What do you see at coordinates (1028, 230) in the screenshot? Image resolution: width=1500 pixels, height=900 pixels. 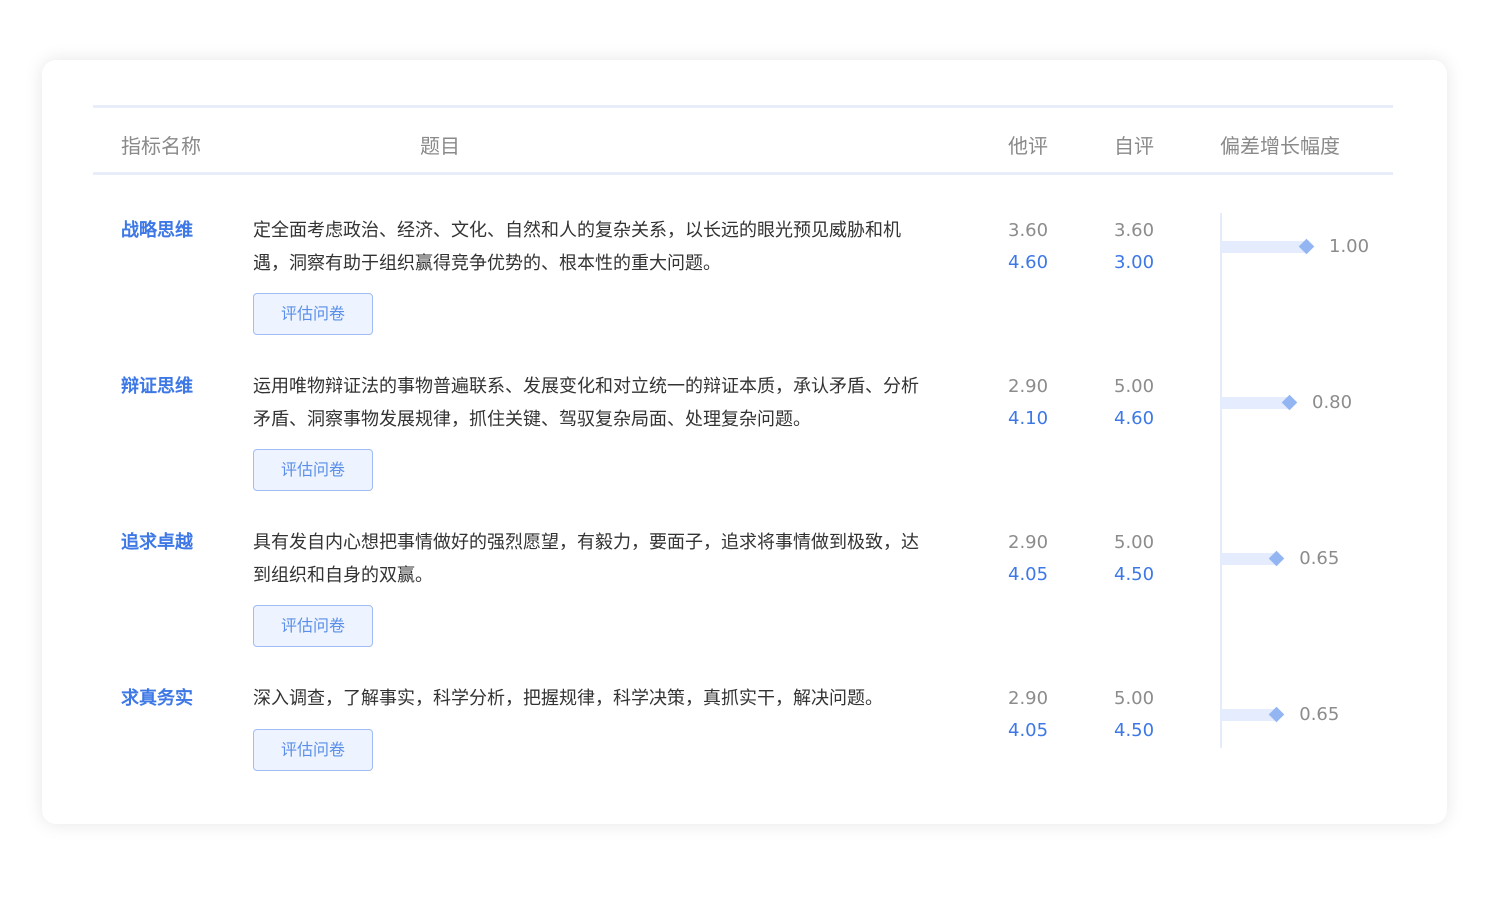 I see `other-rating-before: 3.60` at bounding box center [1028, 230].